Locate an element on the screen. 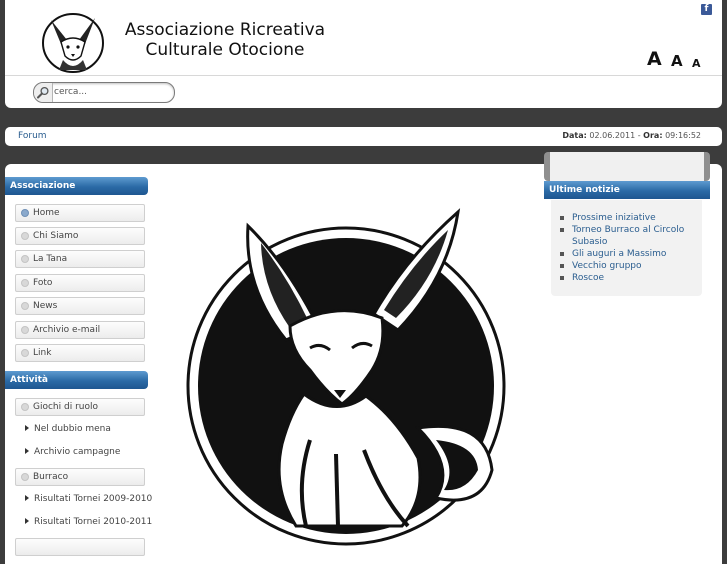 The height and width of the screenshot is (564, 727). sidebar-item-label: Home is located at coordinates (46, 213).